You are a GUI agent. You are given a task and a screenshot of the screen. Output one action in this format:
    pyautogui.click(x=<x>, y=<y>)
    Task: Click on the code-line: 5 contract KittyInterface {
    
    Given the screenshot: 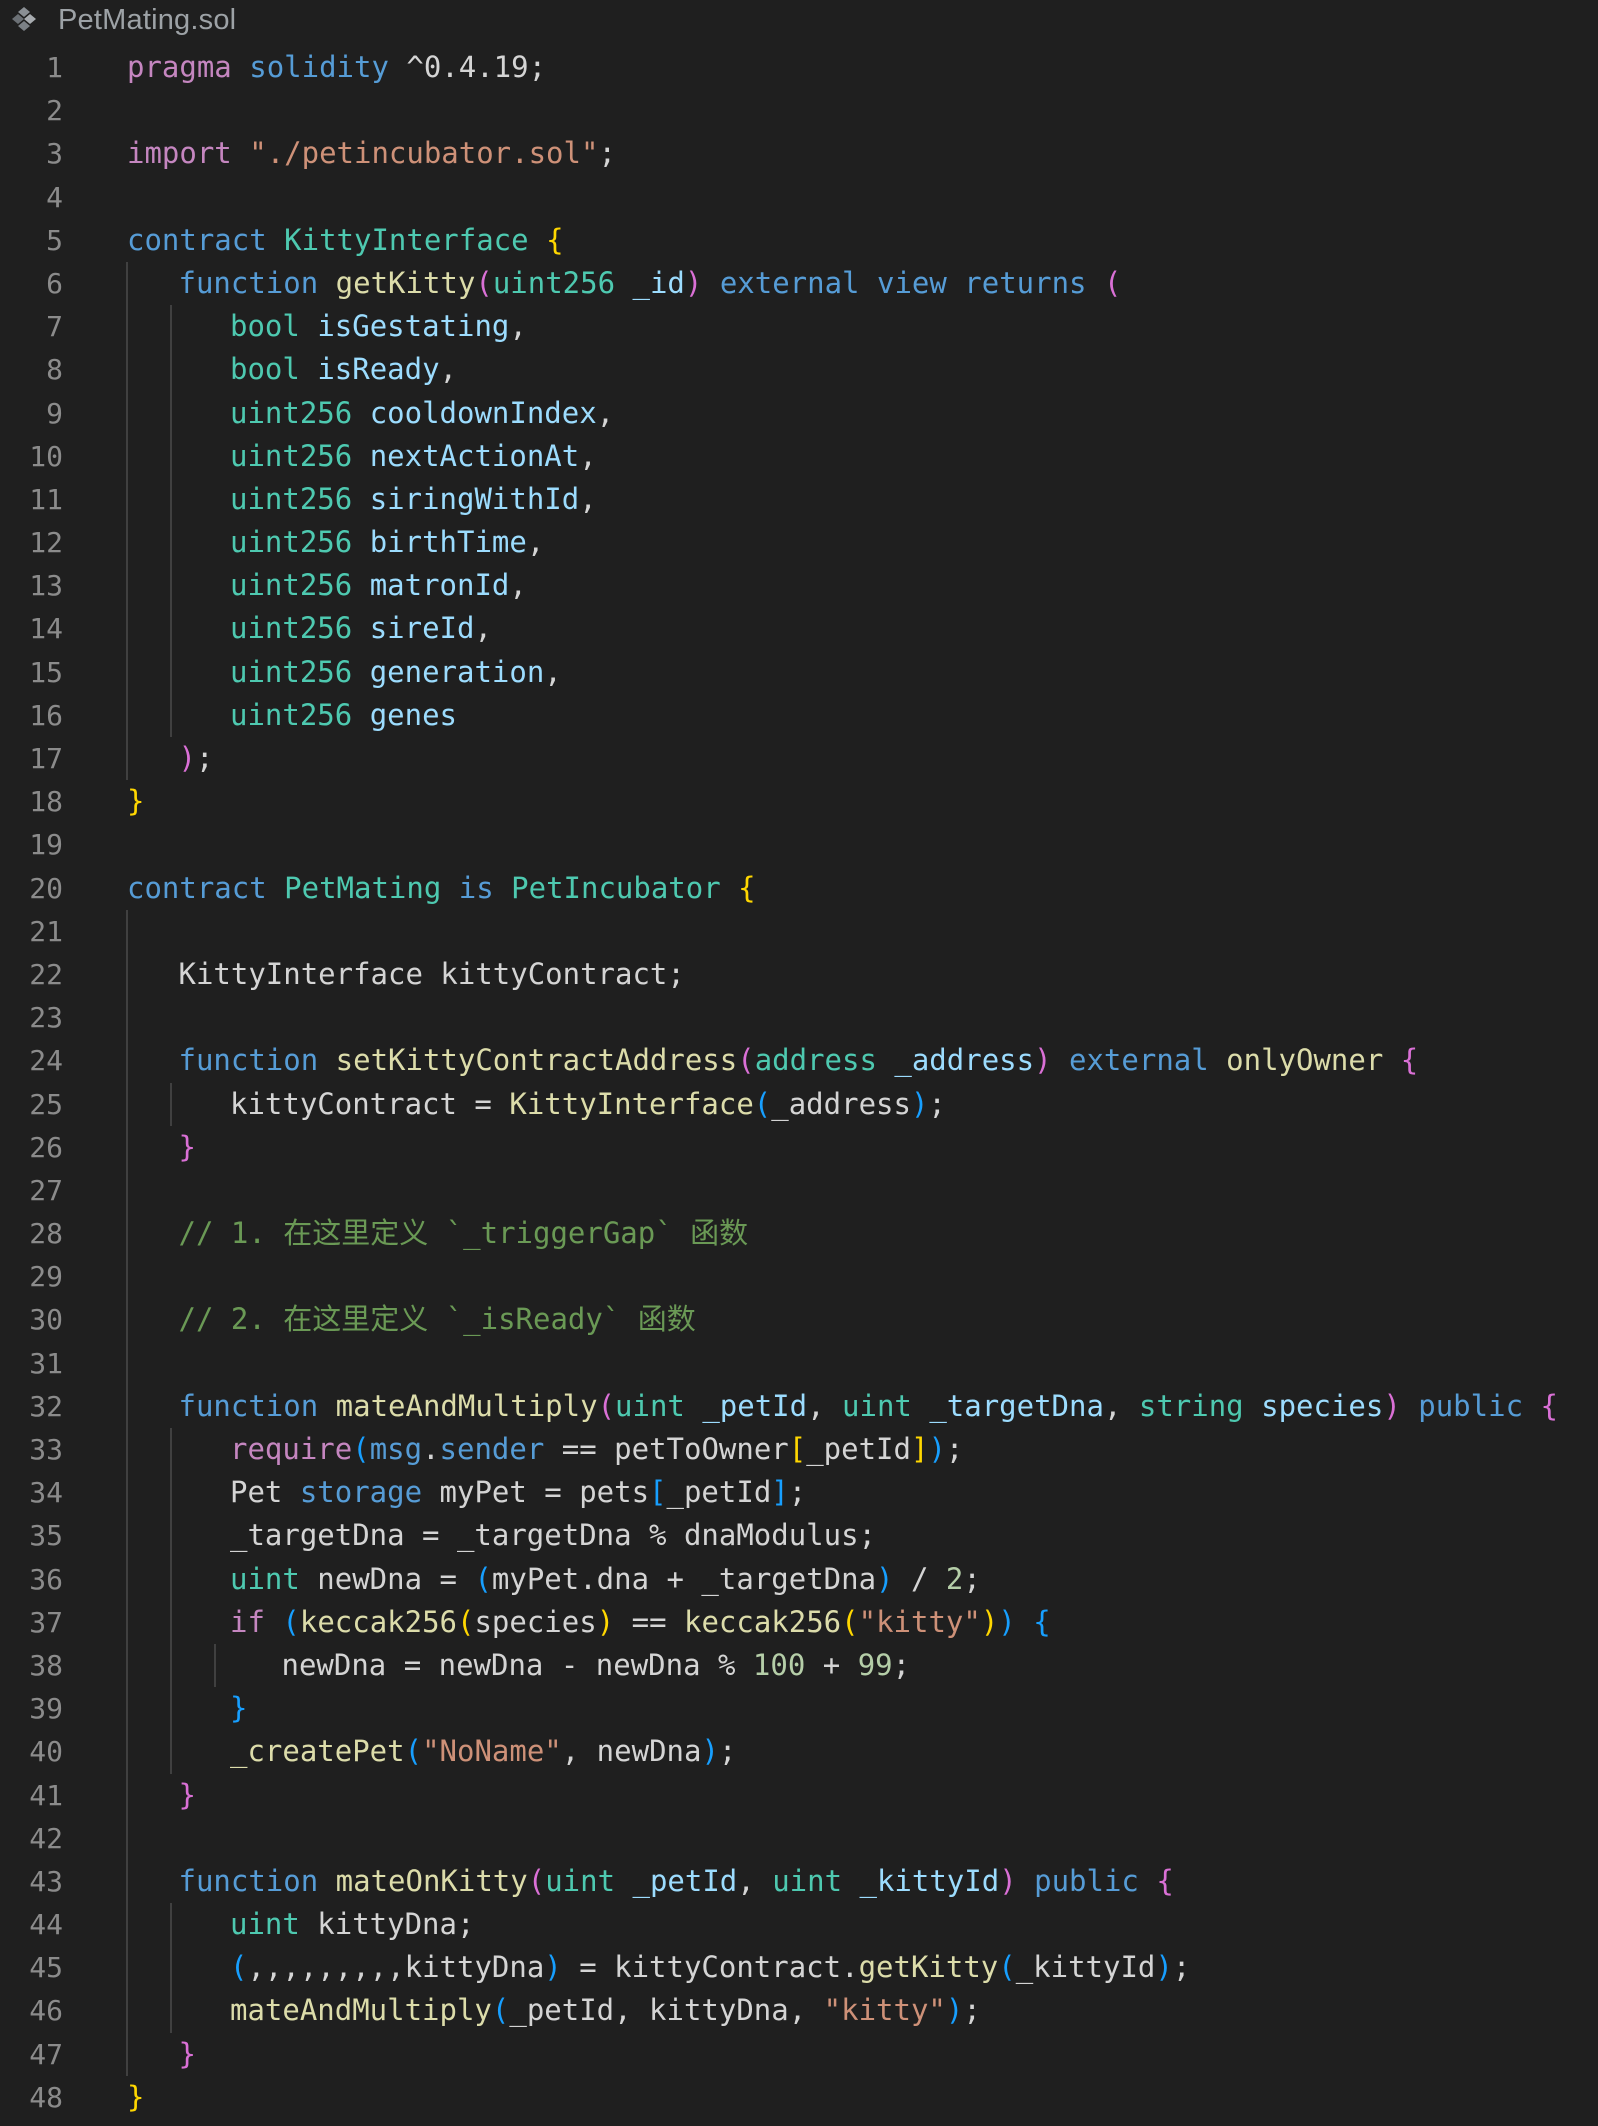 What is the action you would take?
    pyautogui.click(x=799, y=240)
    